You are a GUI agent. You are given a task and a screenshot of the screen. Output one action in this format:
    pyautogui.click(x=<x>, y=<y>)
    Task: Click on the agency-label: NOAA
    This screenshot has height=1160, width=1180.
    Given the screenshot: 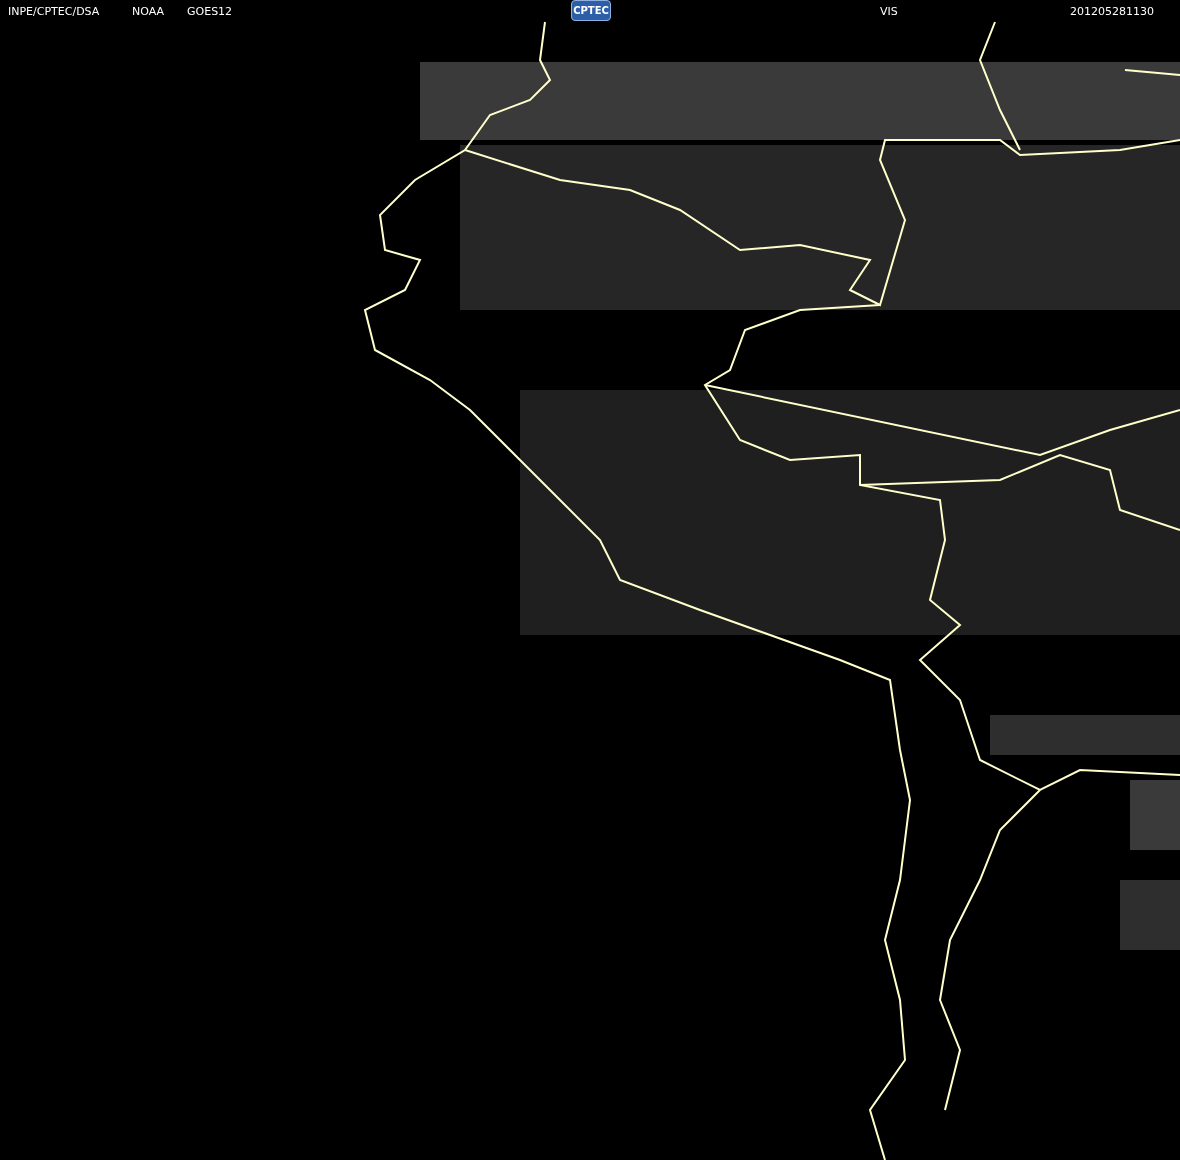 What is the action you would take?
    pyautogui.click(x=148, y=12)
    